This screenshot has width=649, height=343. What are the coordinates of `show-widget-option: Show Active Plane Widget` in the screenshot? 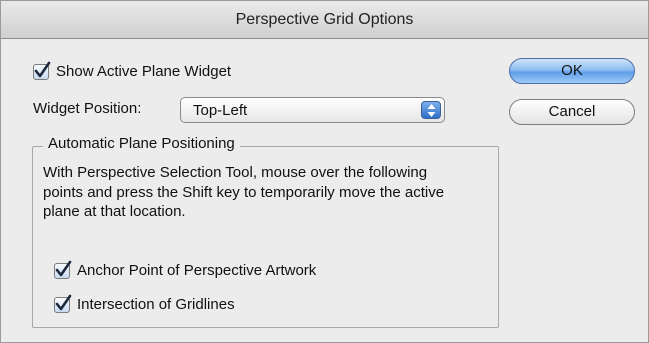 It's located at (132, 70).